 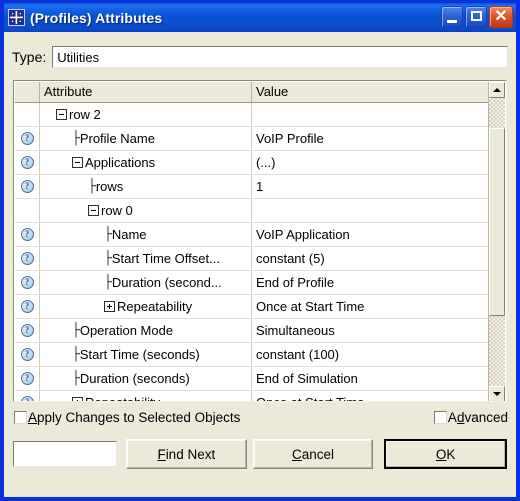 I want to click on table-row: ? ├ Name VoIP Application, so click(x=252, y=235).